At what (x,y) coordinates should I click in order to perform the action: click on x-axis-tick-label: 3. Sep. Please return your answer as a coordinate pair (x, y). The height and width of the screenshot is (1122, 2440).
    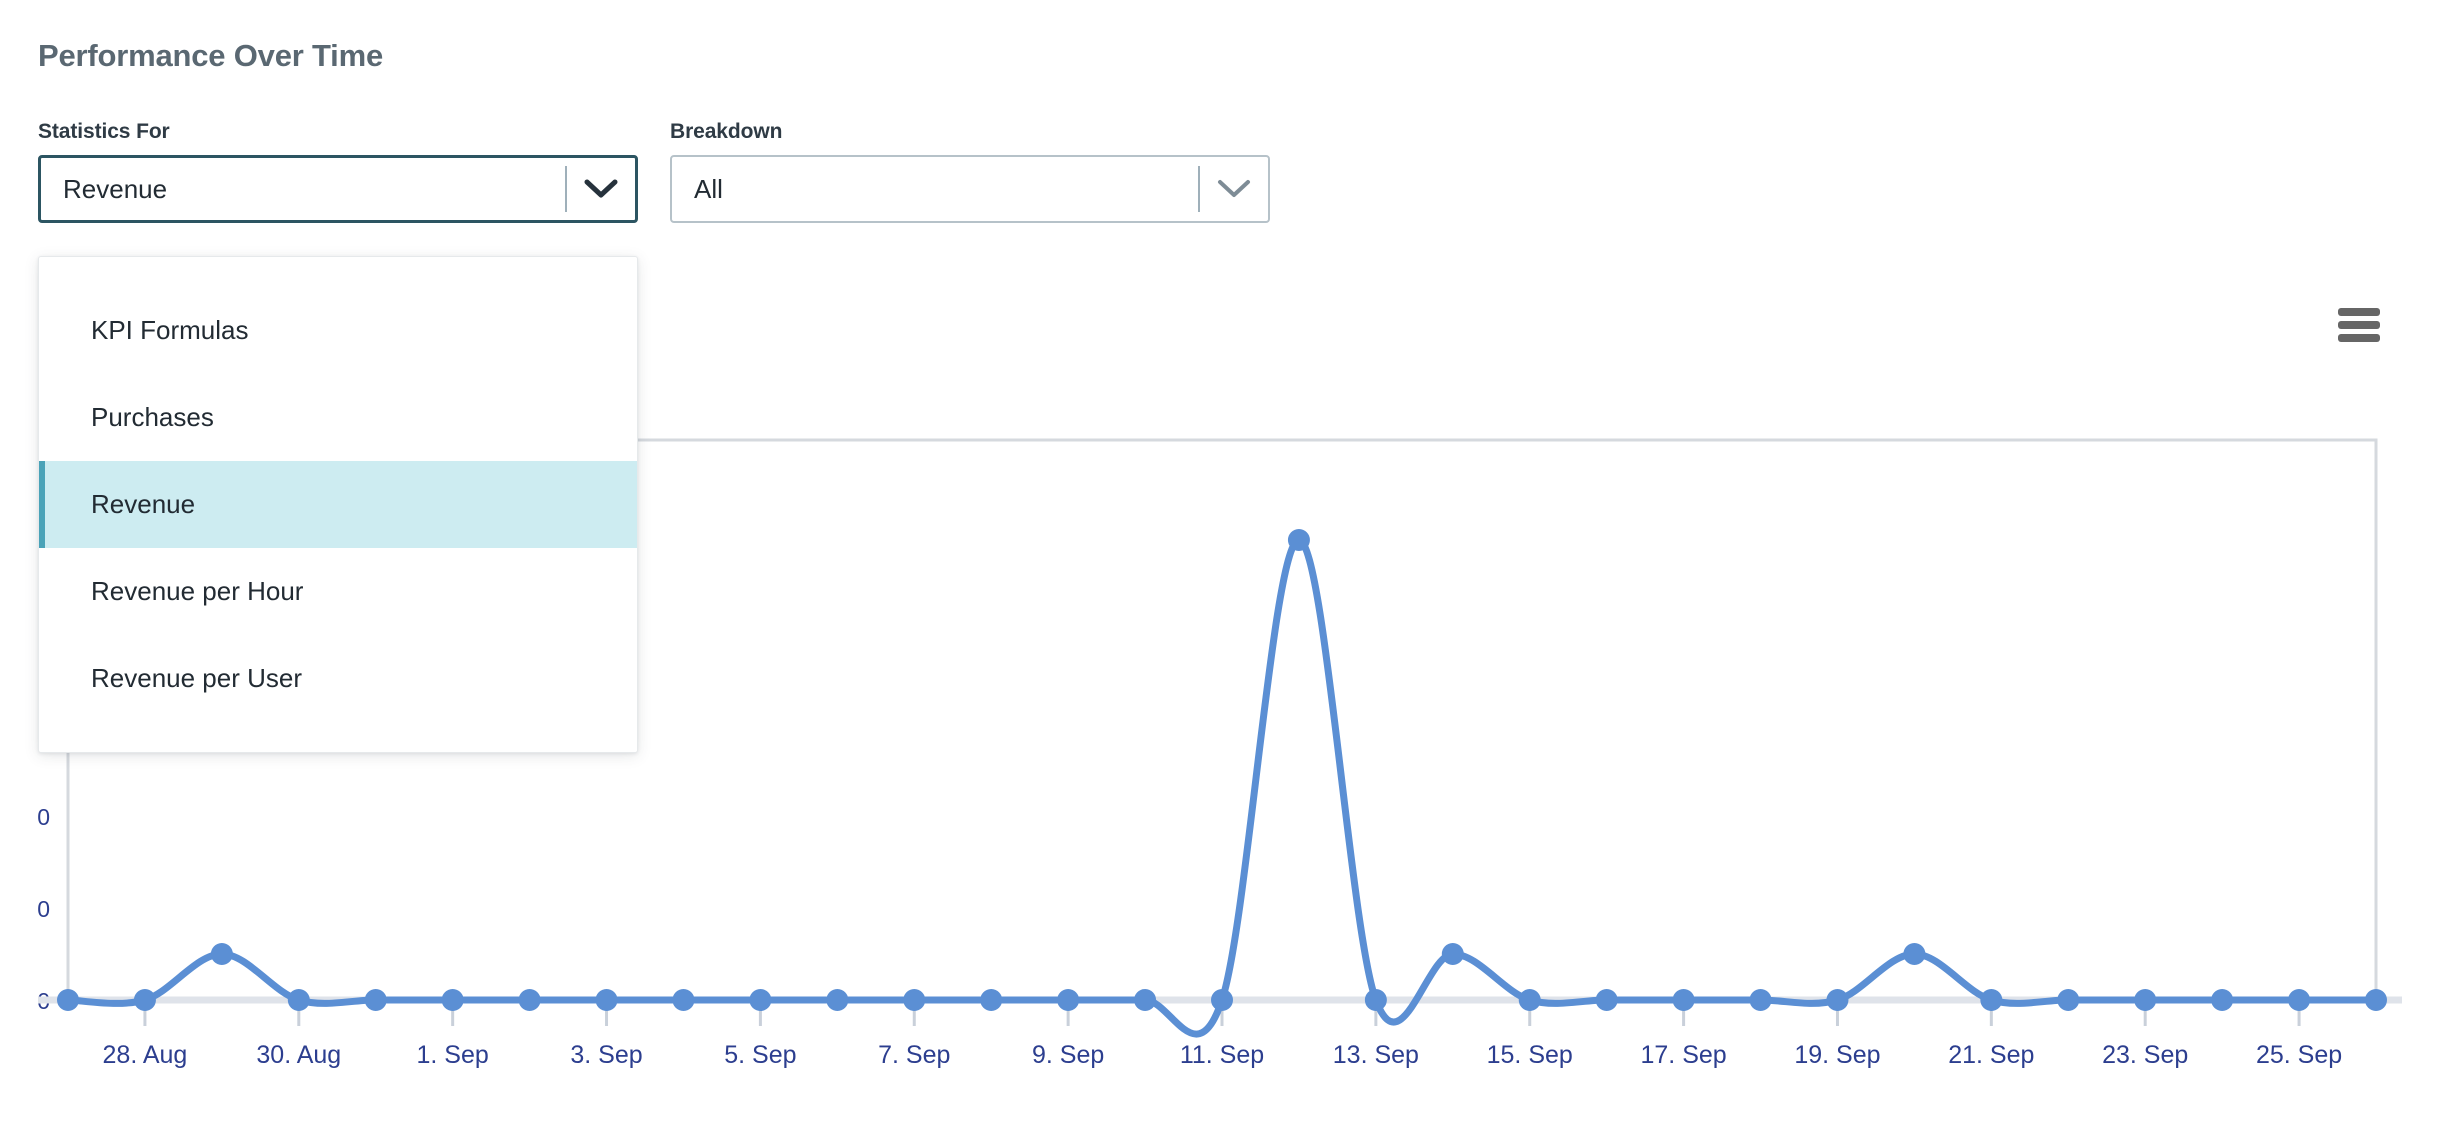
    Looking at the image, I should click on (606, 1055).